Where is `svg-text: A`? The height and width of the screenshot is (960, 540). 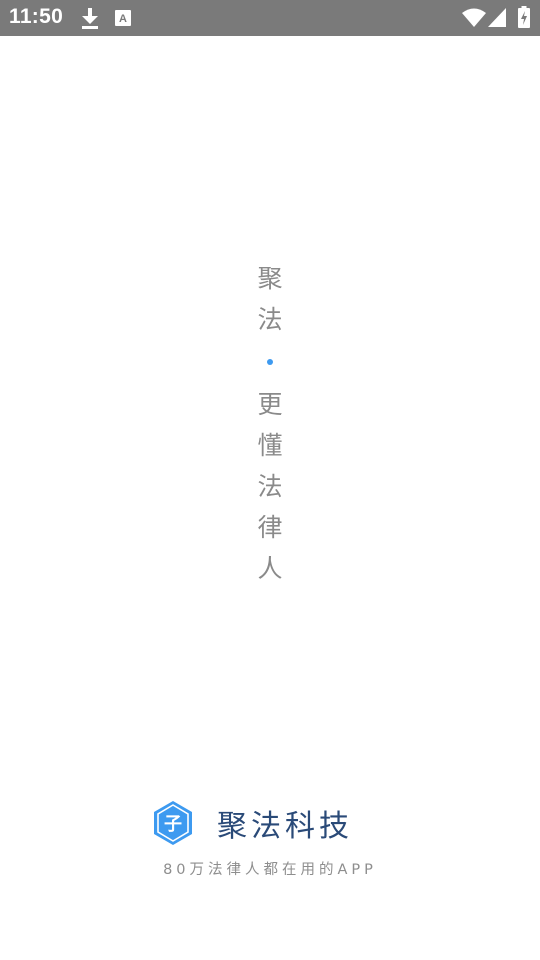 svg-text: A is located at coordinates (123, 19).